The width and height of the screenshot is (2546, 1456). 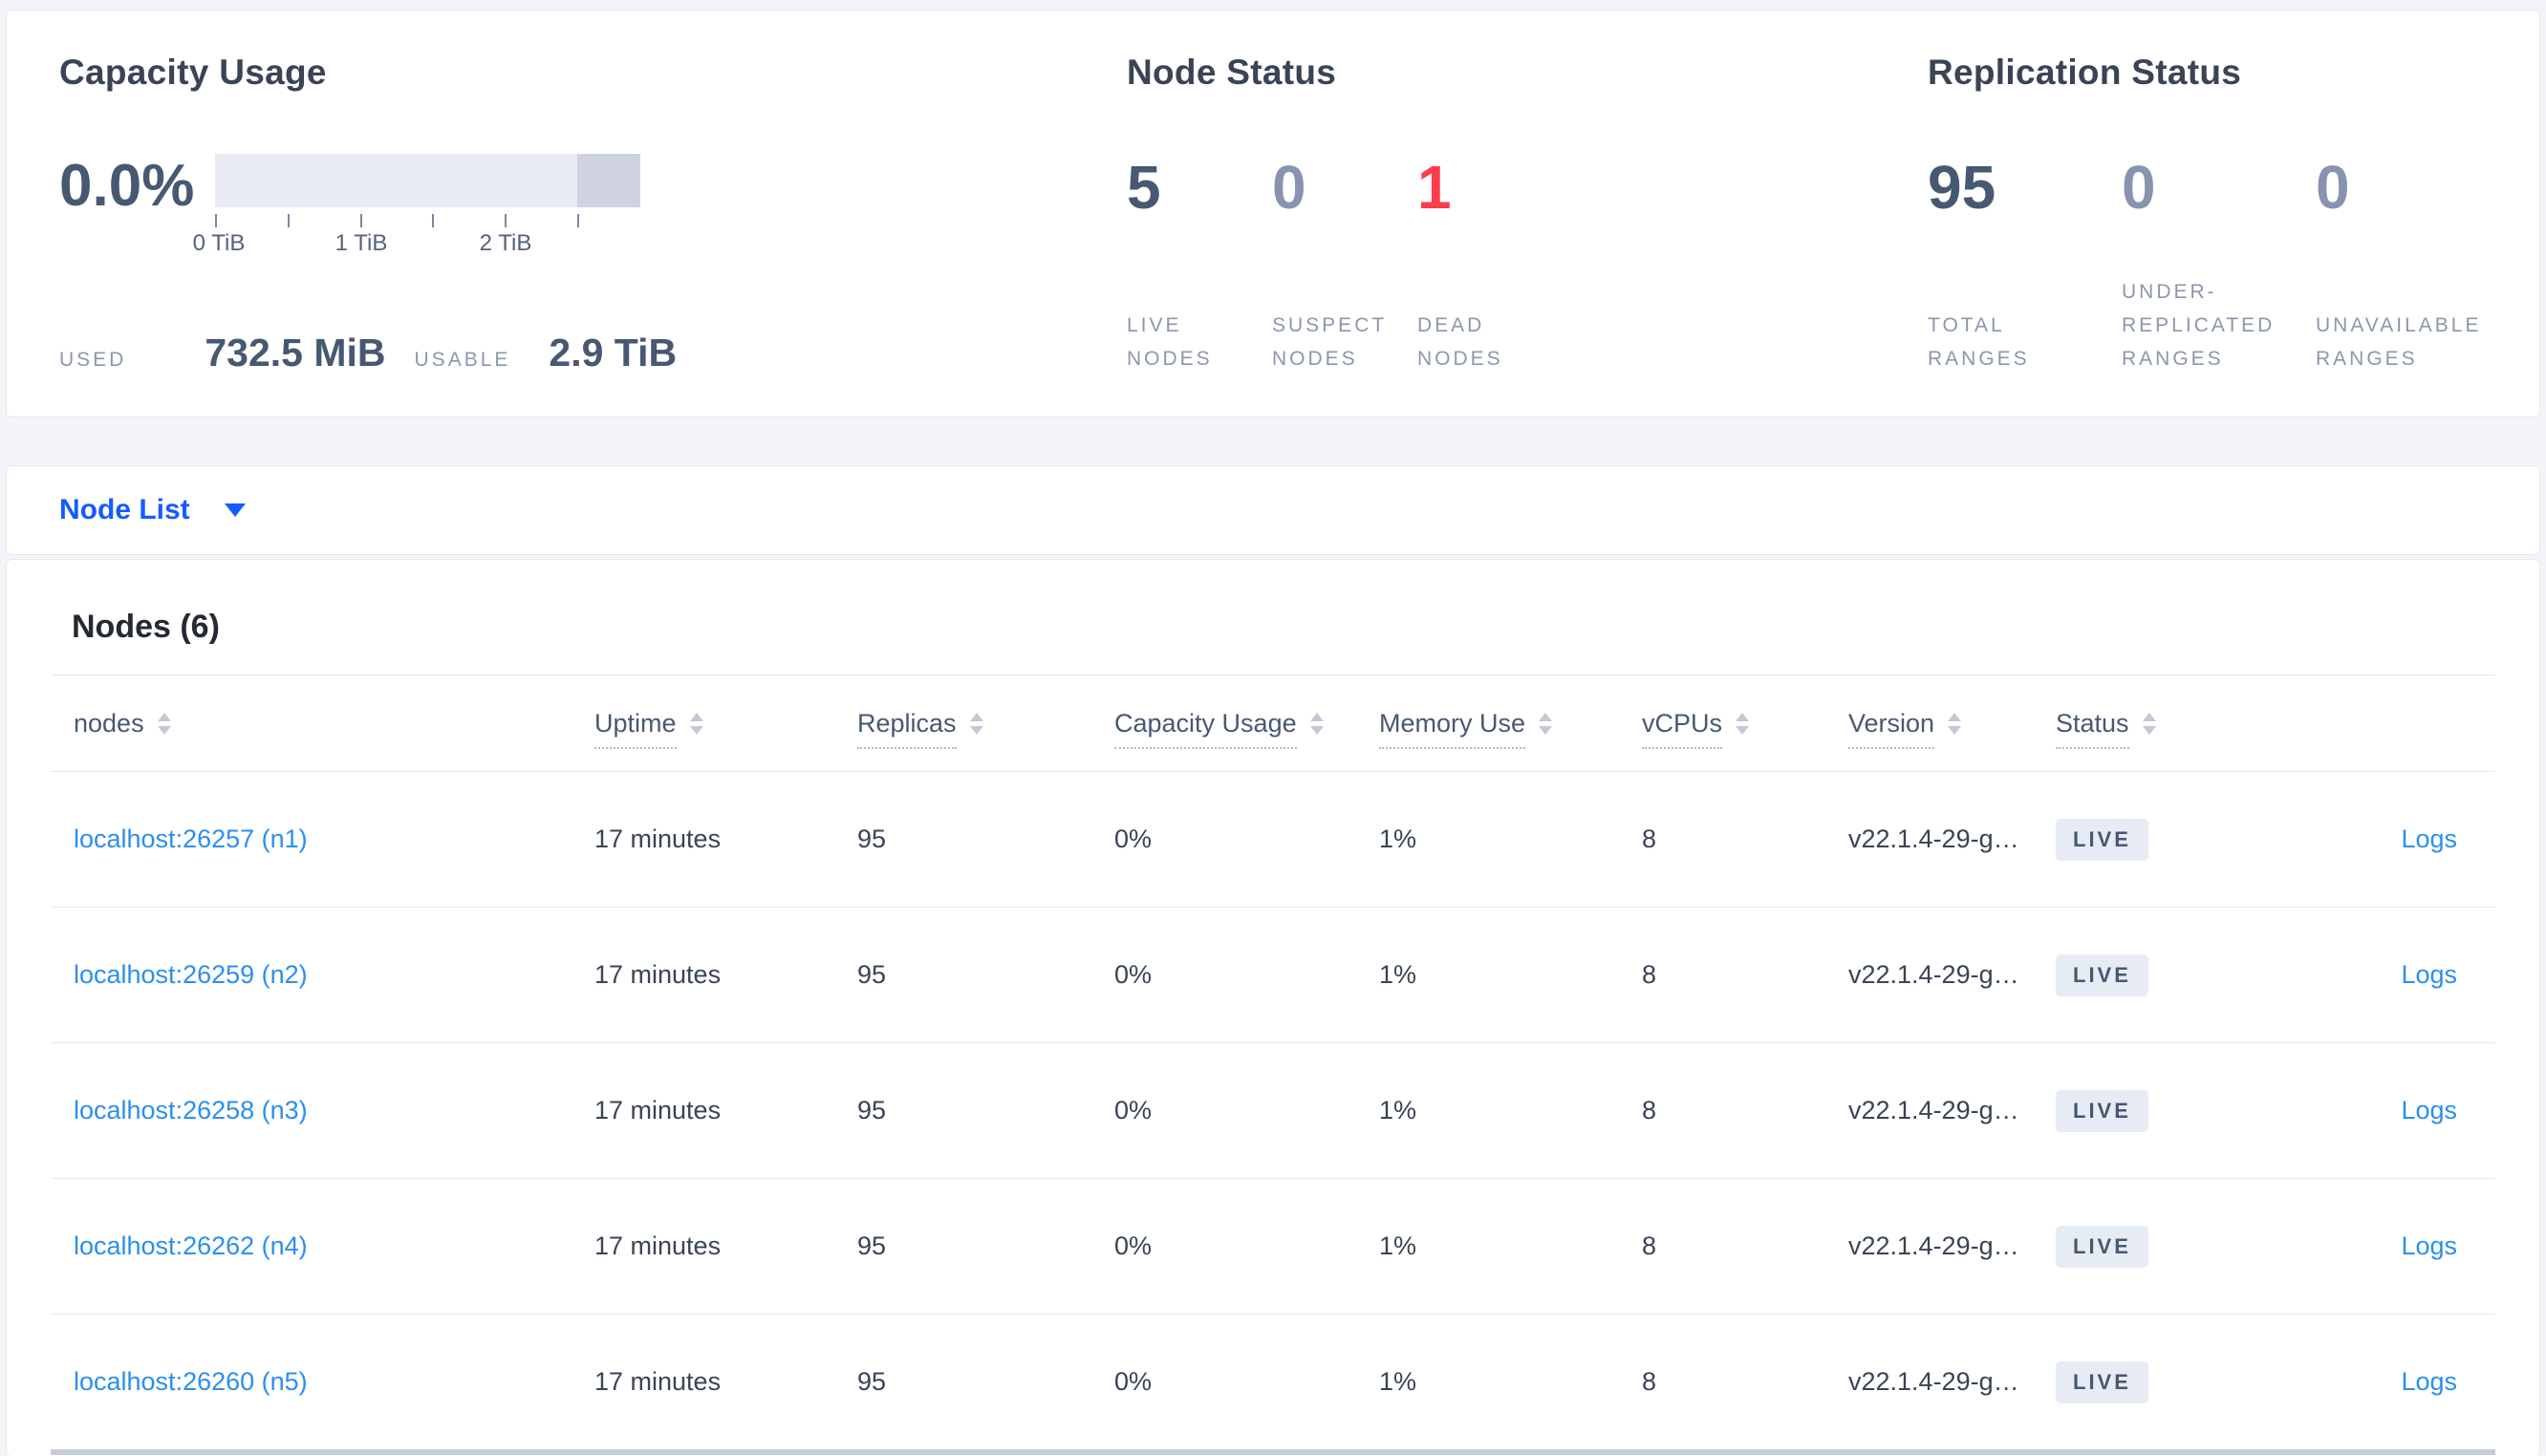 I want to click on dead-nodes-label: DEAD NODES, so click(x=1460, y=342).